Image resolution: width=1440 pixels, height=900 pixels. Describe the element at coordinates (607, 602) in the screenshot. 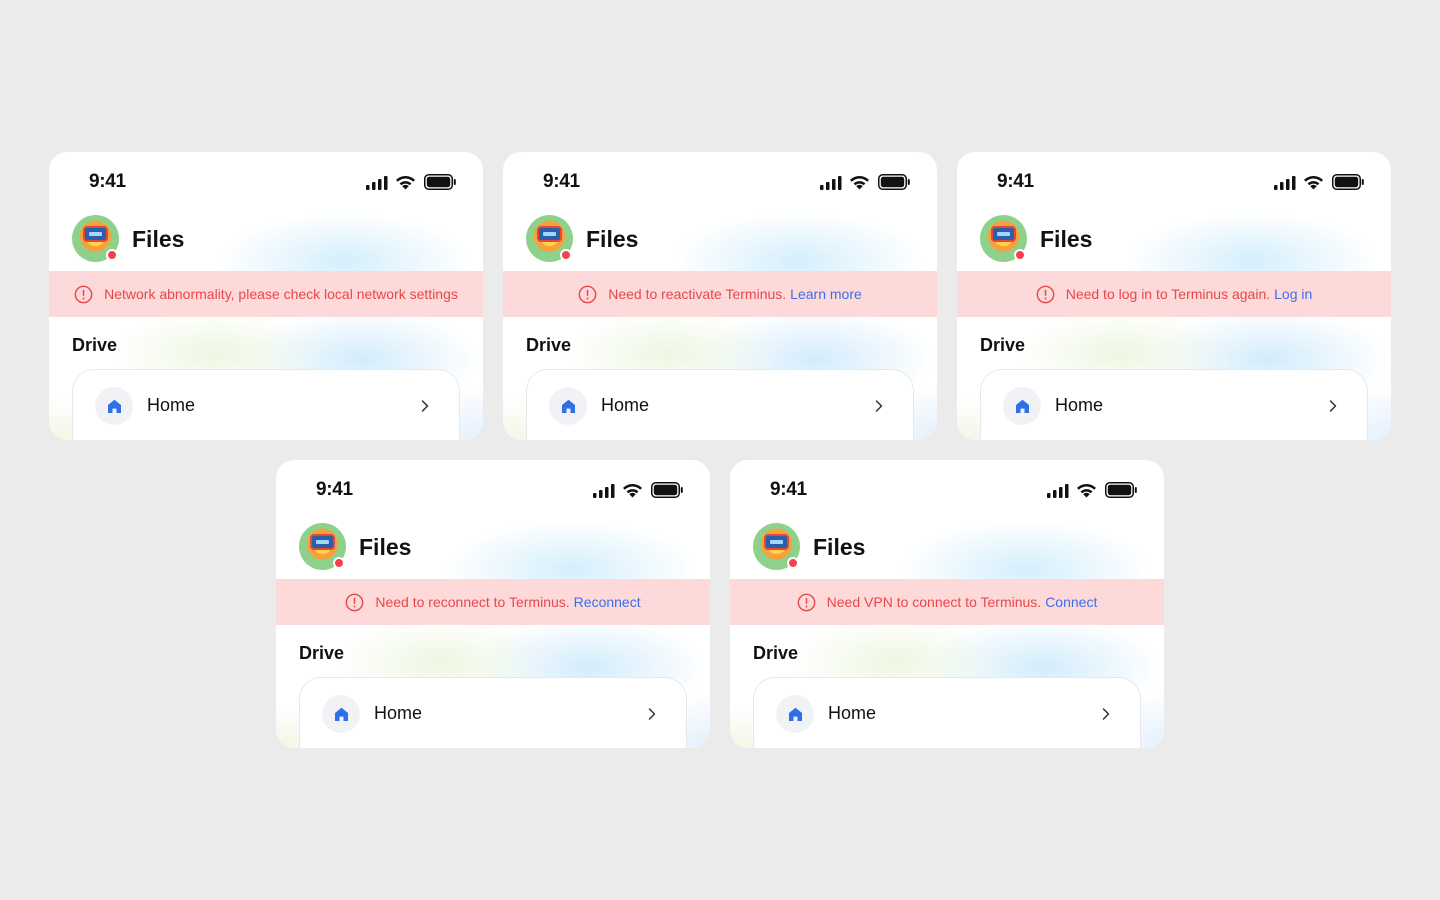

I see `reconnect-link: Reconnect` at that location.